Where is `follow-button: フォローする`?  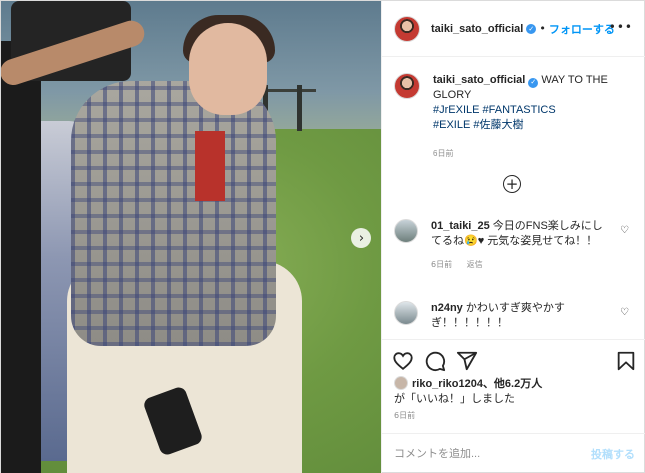 follow-button: フォローする is located at coordinates (582, 29).